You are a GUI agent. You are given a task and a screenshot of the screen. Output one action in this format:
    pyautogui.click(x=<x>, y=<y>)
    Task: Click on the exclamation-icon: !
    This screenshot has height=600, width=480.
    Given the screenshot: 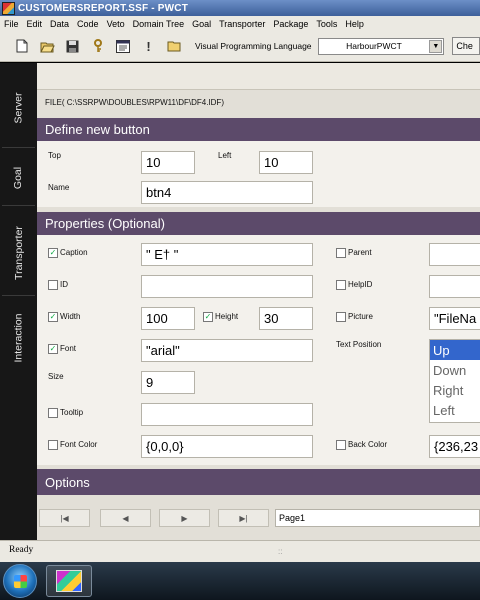 What is the action you would take?
    pyautogui.click(x=148, y=46)
    